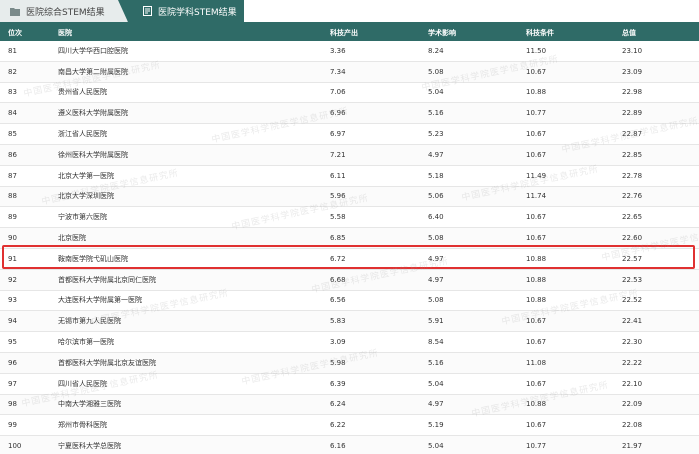 This screenshot has width=699, height=454. What do you see at coordinates (12, 383) in the screenshot?
I see `cell-rank: 97` at bounding box center [12, 383].